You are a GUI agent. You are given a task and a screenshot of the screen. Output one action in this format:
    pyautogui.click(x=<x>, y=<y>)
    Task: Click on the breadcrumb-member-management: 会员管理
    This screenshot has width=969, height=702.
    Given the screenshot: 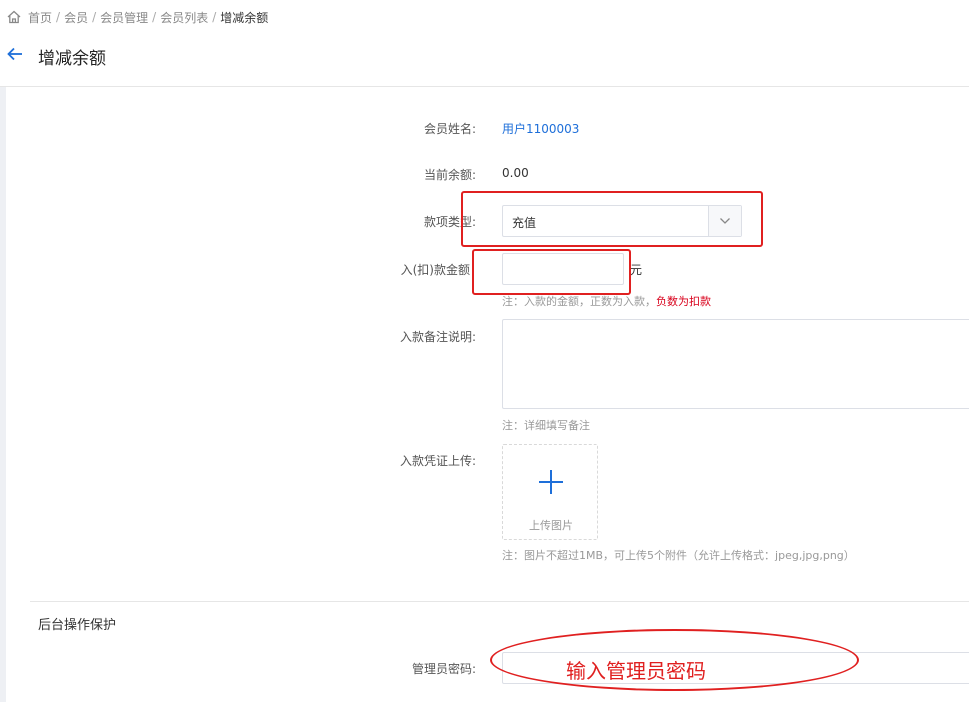 What is the action you would take?
    pyautogui.click(x=124, y=17)
    